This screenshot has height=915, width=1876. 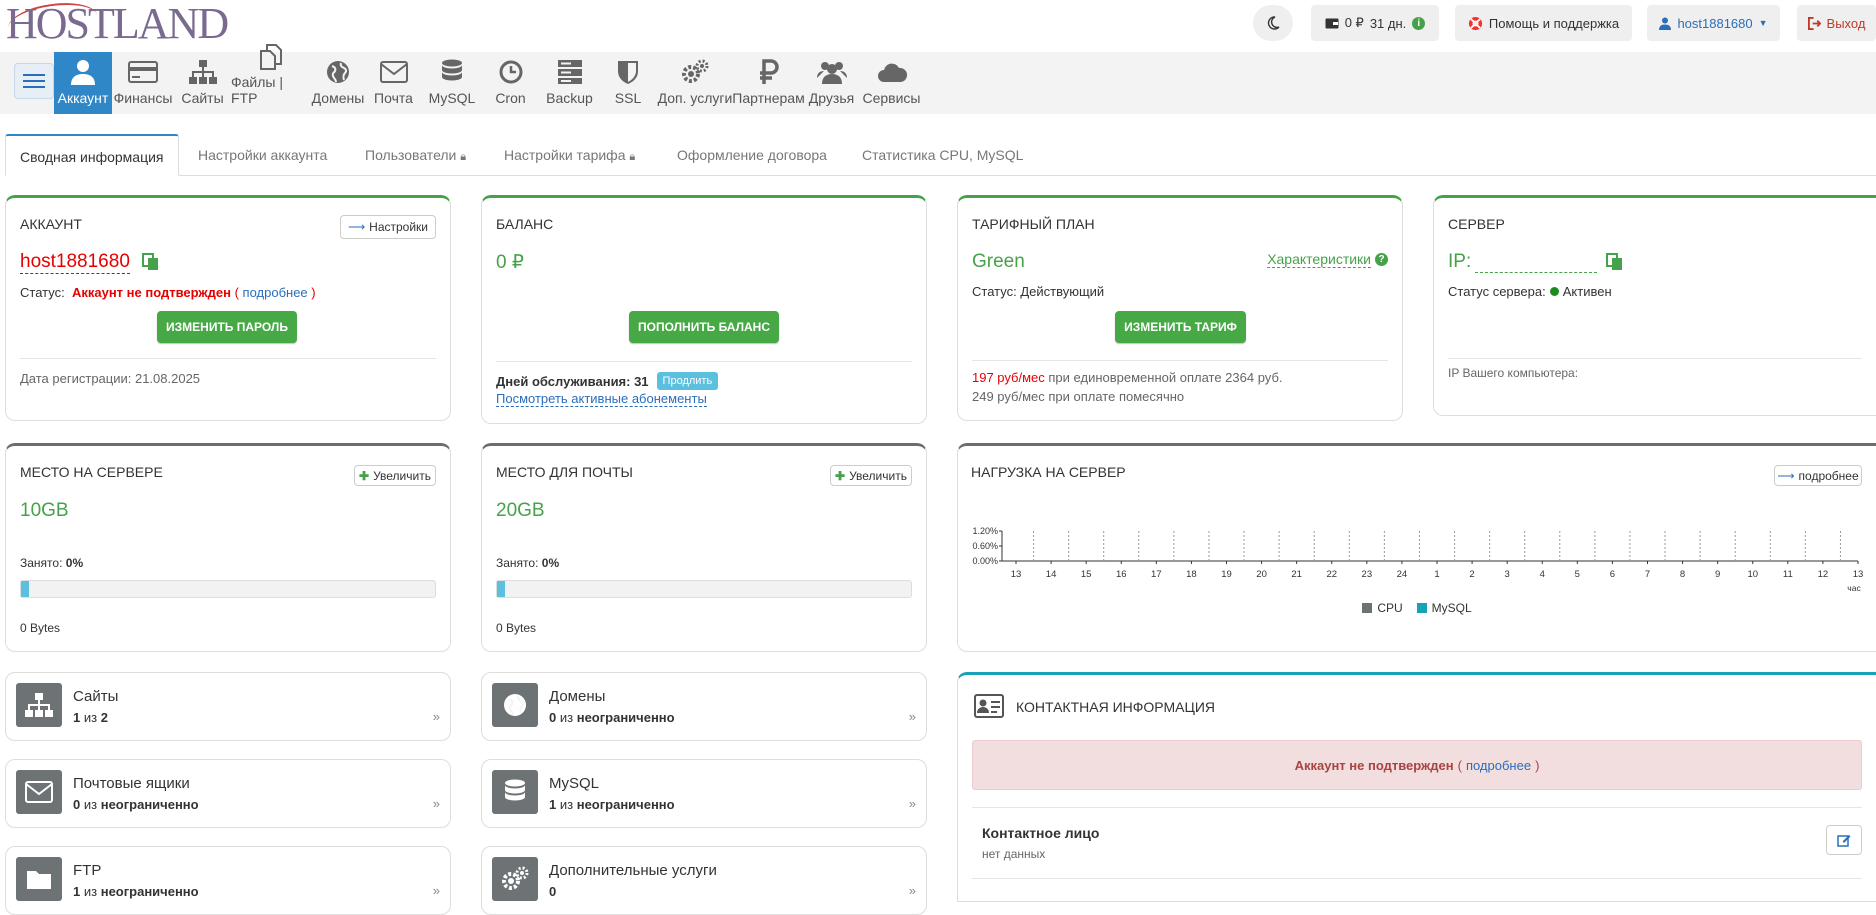 I want to click on moon-icon, so click(x=1273, y=23).